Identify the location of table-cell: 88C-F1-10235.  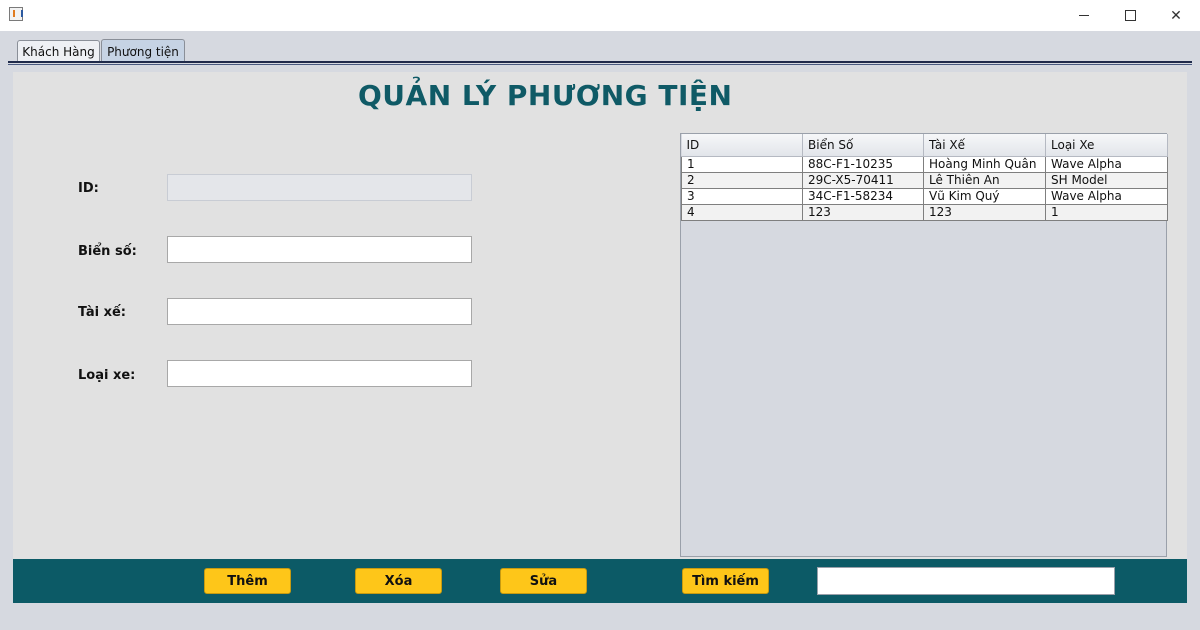
(863, 164).